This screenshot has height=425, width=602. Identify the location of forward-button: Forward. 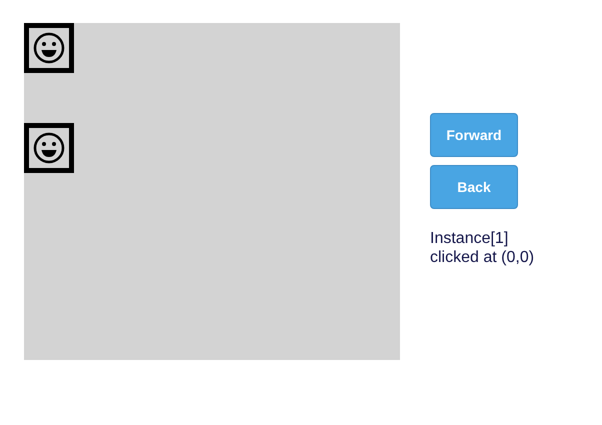
(474, 135).